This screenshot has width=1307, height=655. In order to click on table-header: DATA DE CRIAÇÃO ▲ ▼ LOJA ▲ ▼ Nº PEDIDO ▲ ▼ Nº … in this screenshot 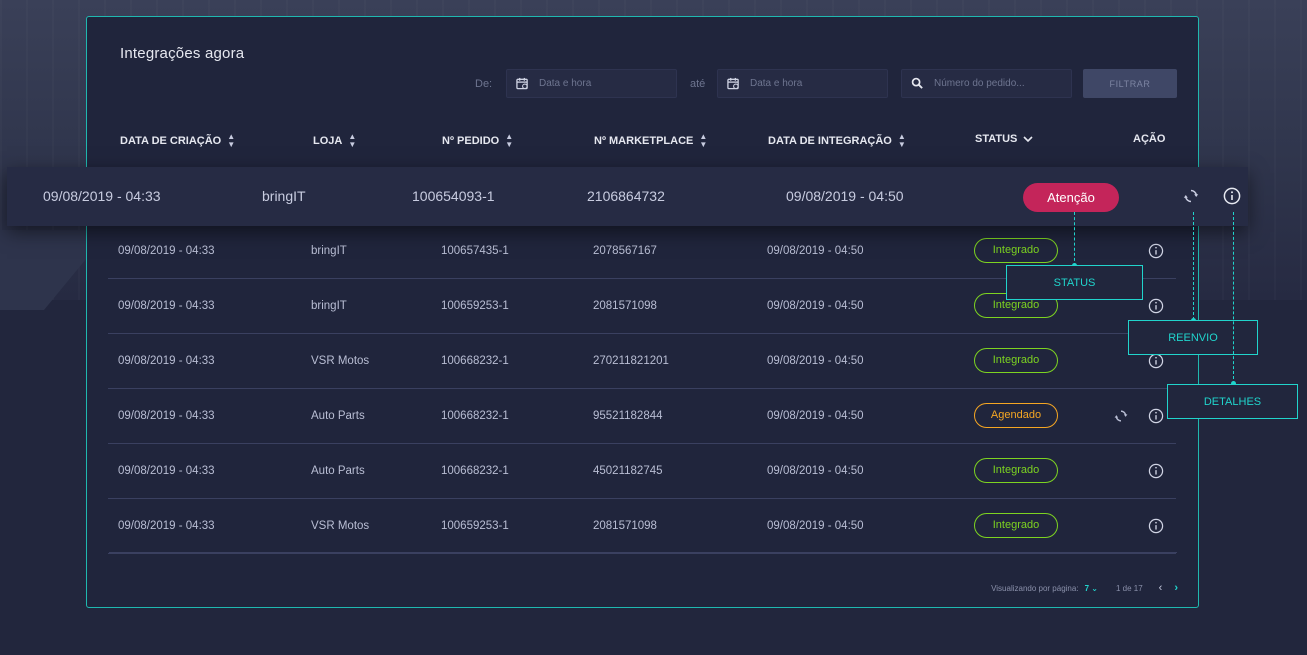, I will do `click(642, 143)`.